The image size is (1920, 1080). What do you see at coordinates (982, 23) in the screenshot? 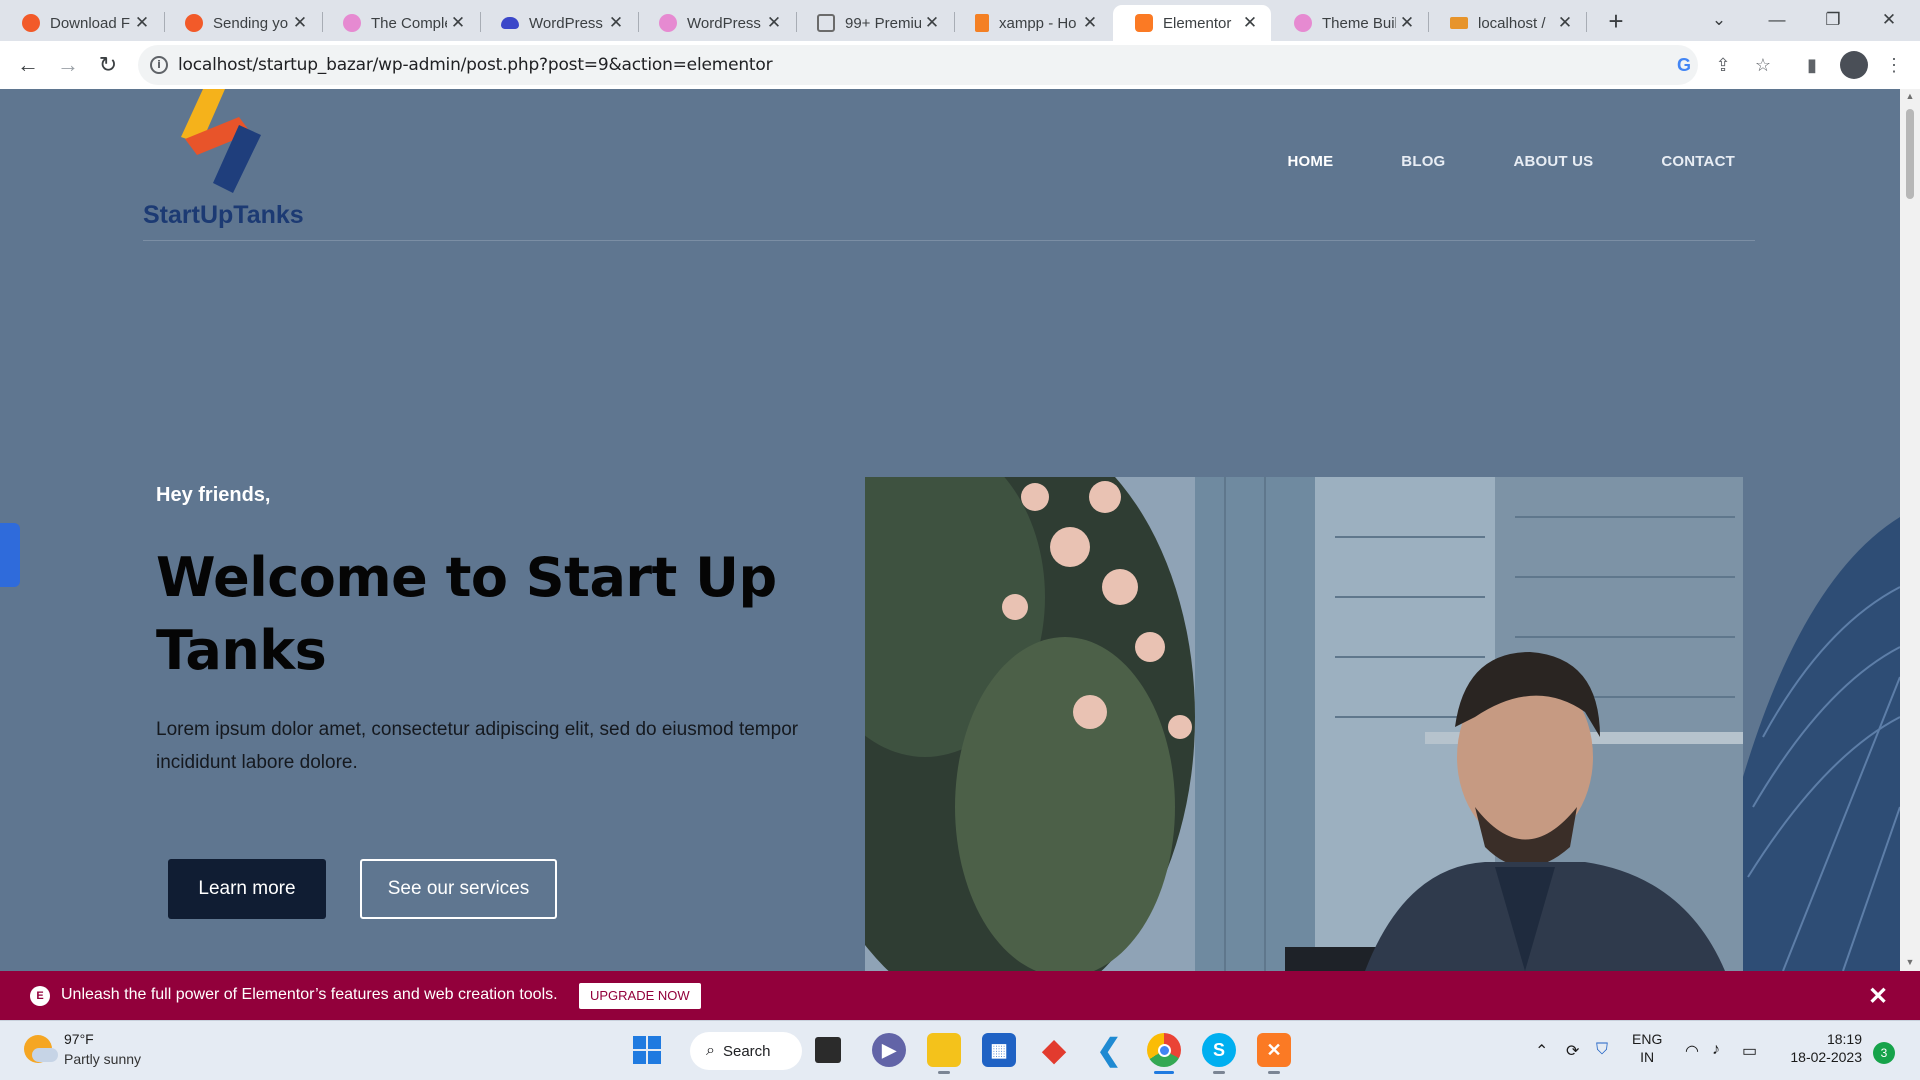
I see `stackoverflow-icon` at bounding box center [982, 23].